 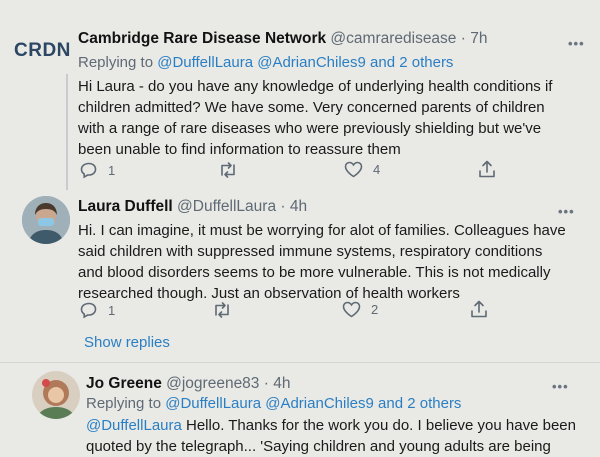 What do you see at coordinates (42, 51) in the screenshot?
I see `avatar: CRDN` at bounding box center [42, 51].